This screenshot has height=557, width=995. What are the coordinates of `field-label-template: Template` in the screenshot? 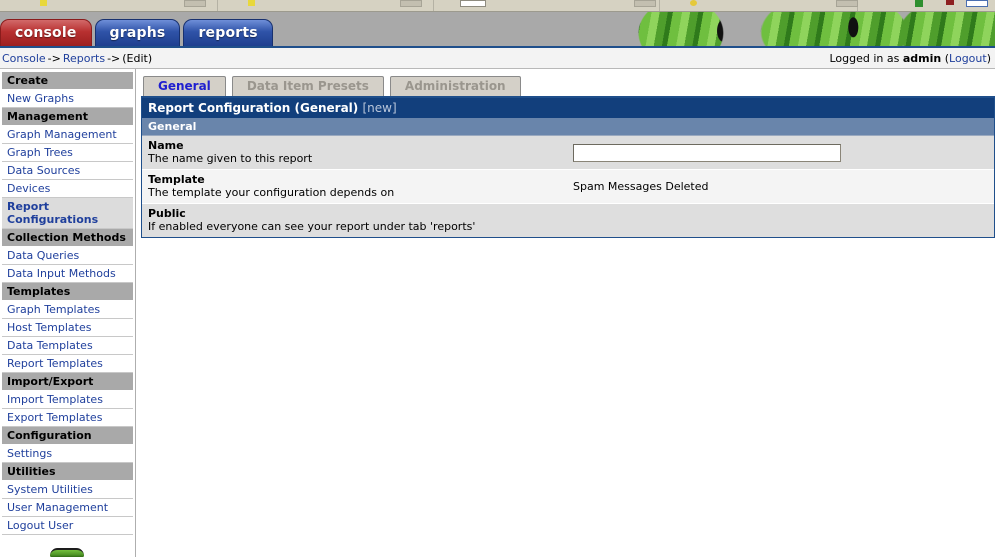 It's located at (176, 179).